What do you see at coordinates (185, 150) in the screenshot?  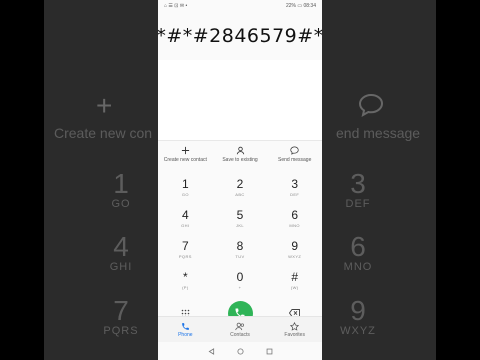 I see `plus-icon` at bounding box center [185, 150].